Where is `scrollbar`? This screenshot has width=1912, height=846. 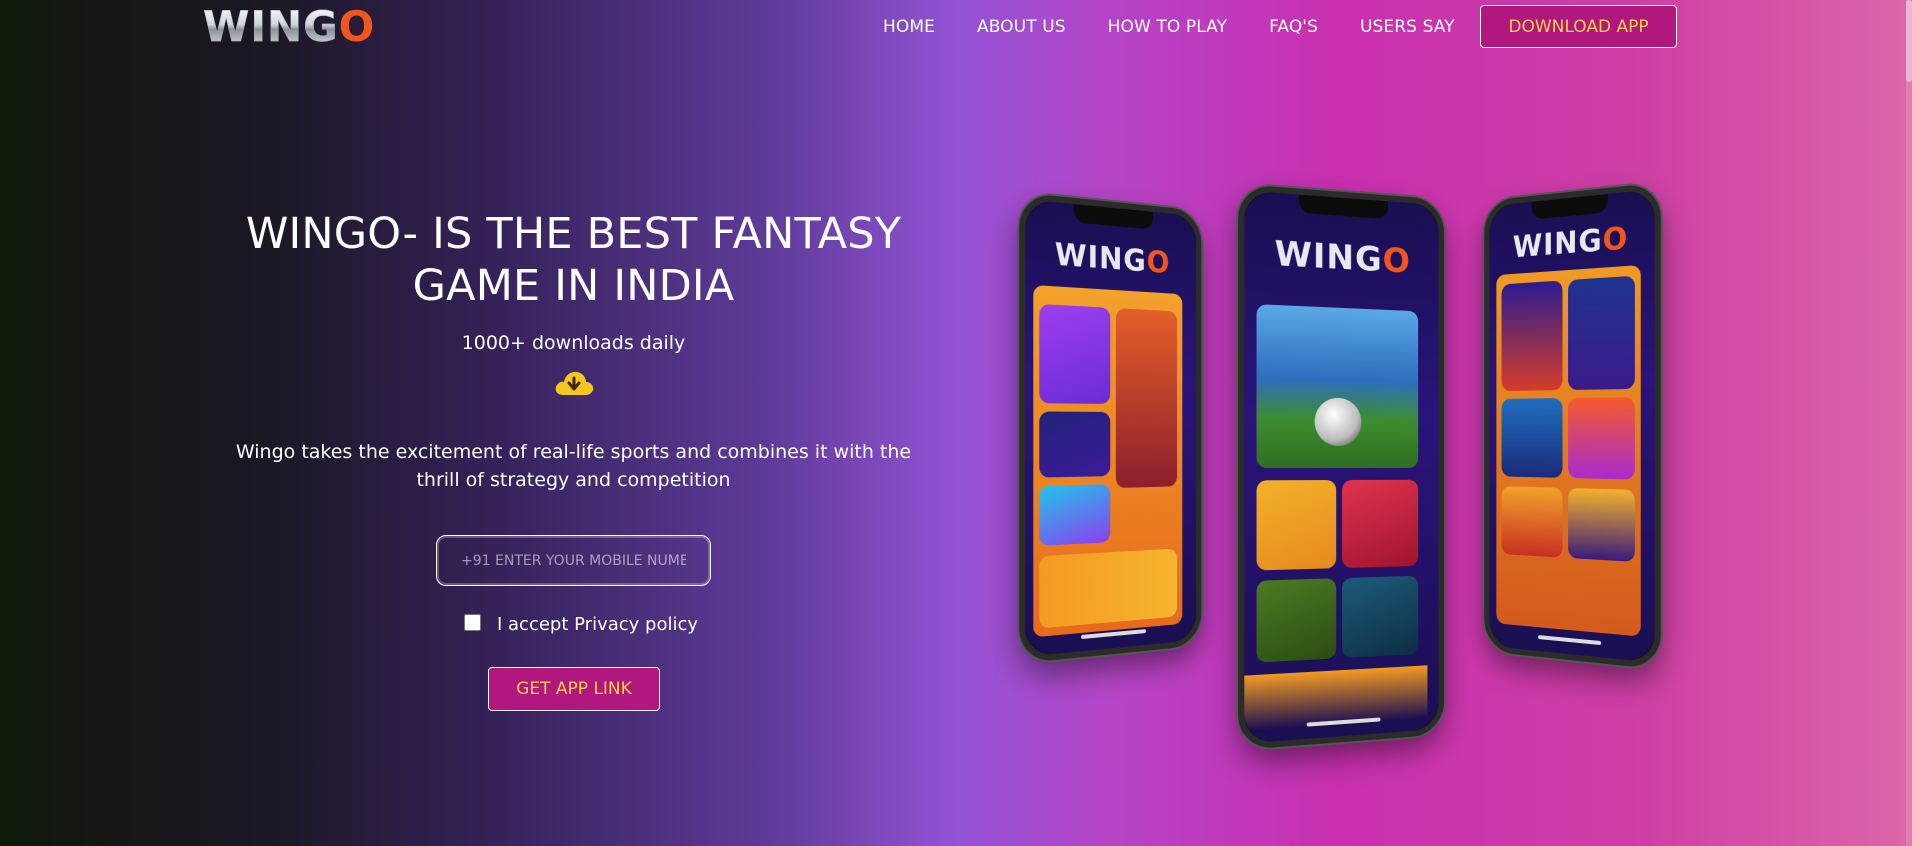 scrollbar is located at coordinates (1909, 423).